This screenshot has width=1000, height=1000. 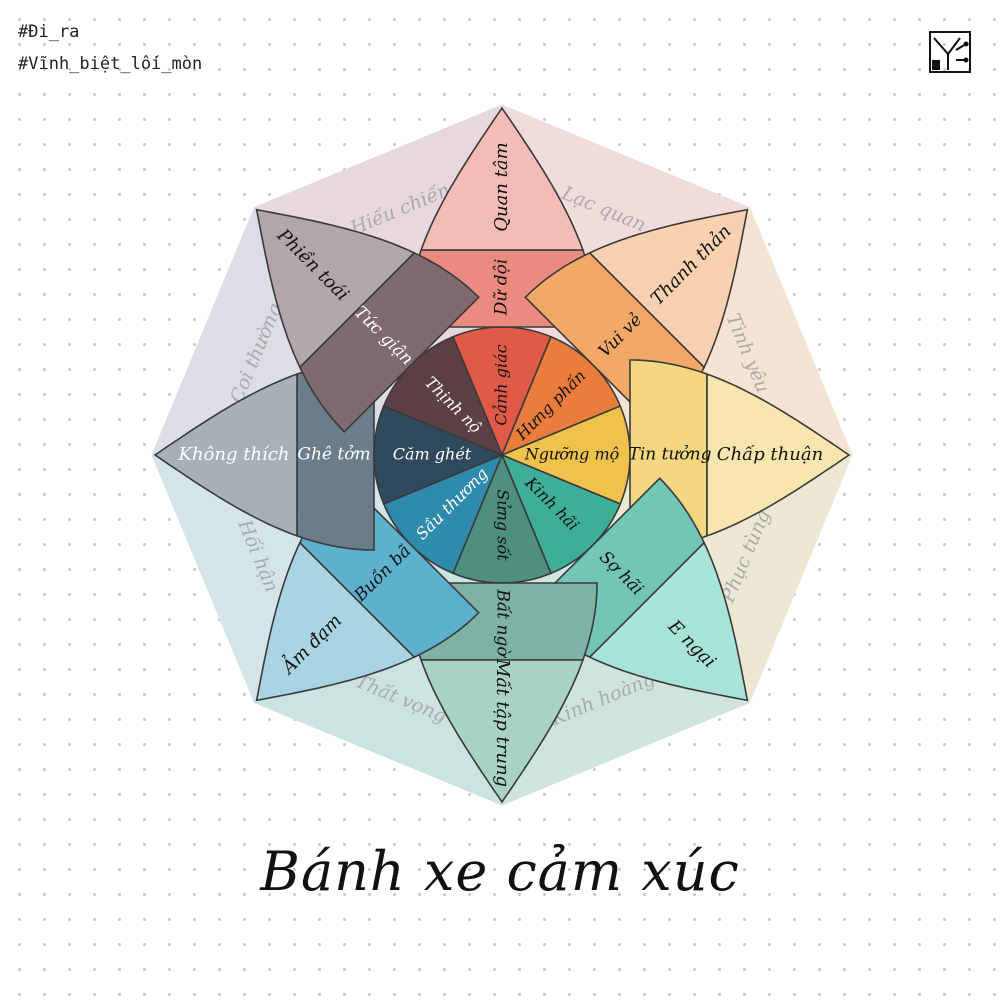 What do you see at coordinates (670, 455) in the screenshot?
I see `mid-emotion-label: Tin tưởng` at bounding box center [670, 455].